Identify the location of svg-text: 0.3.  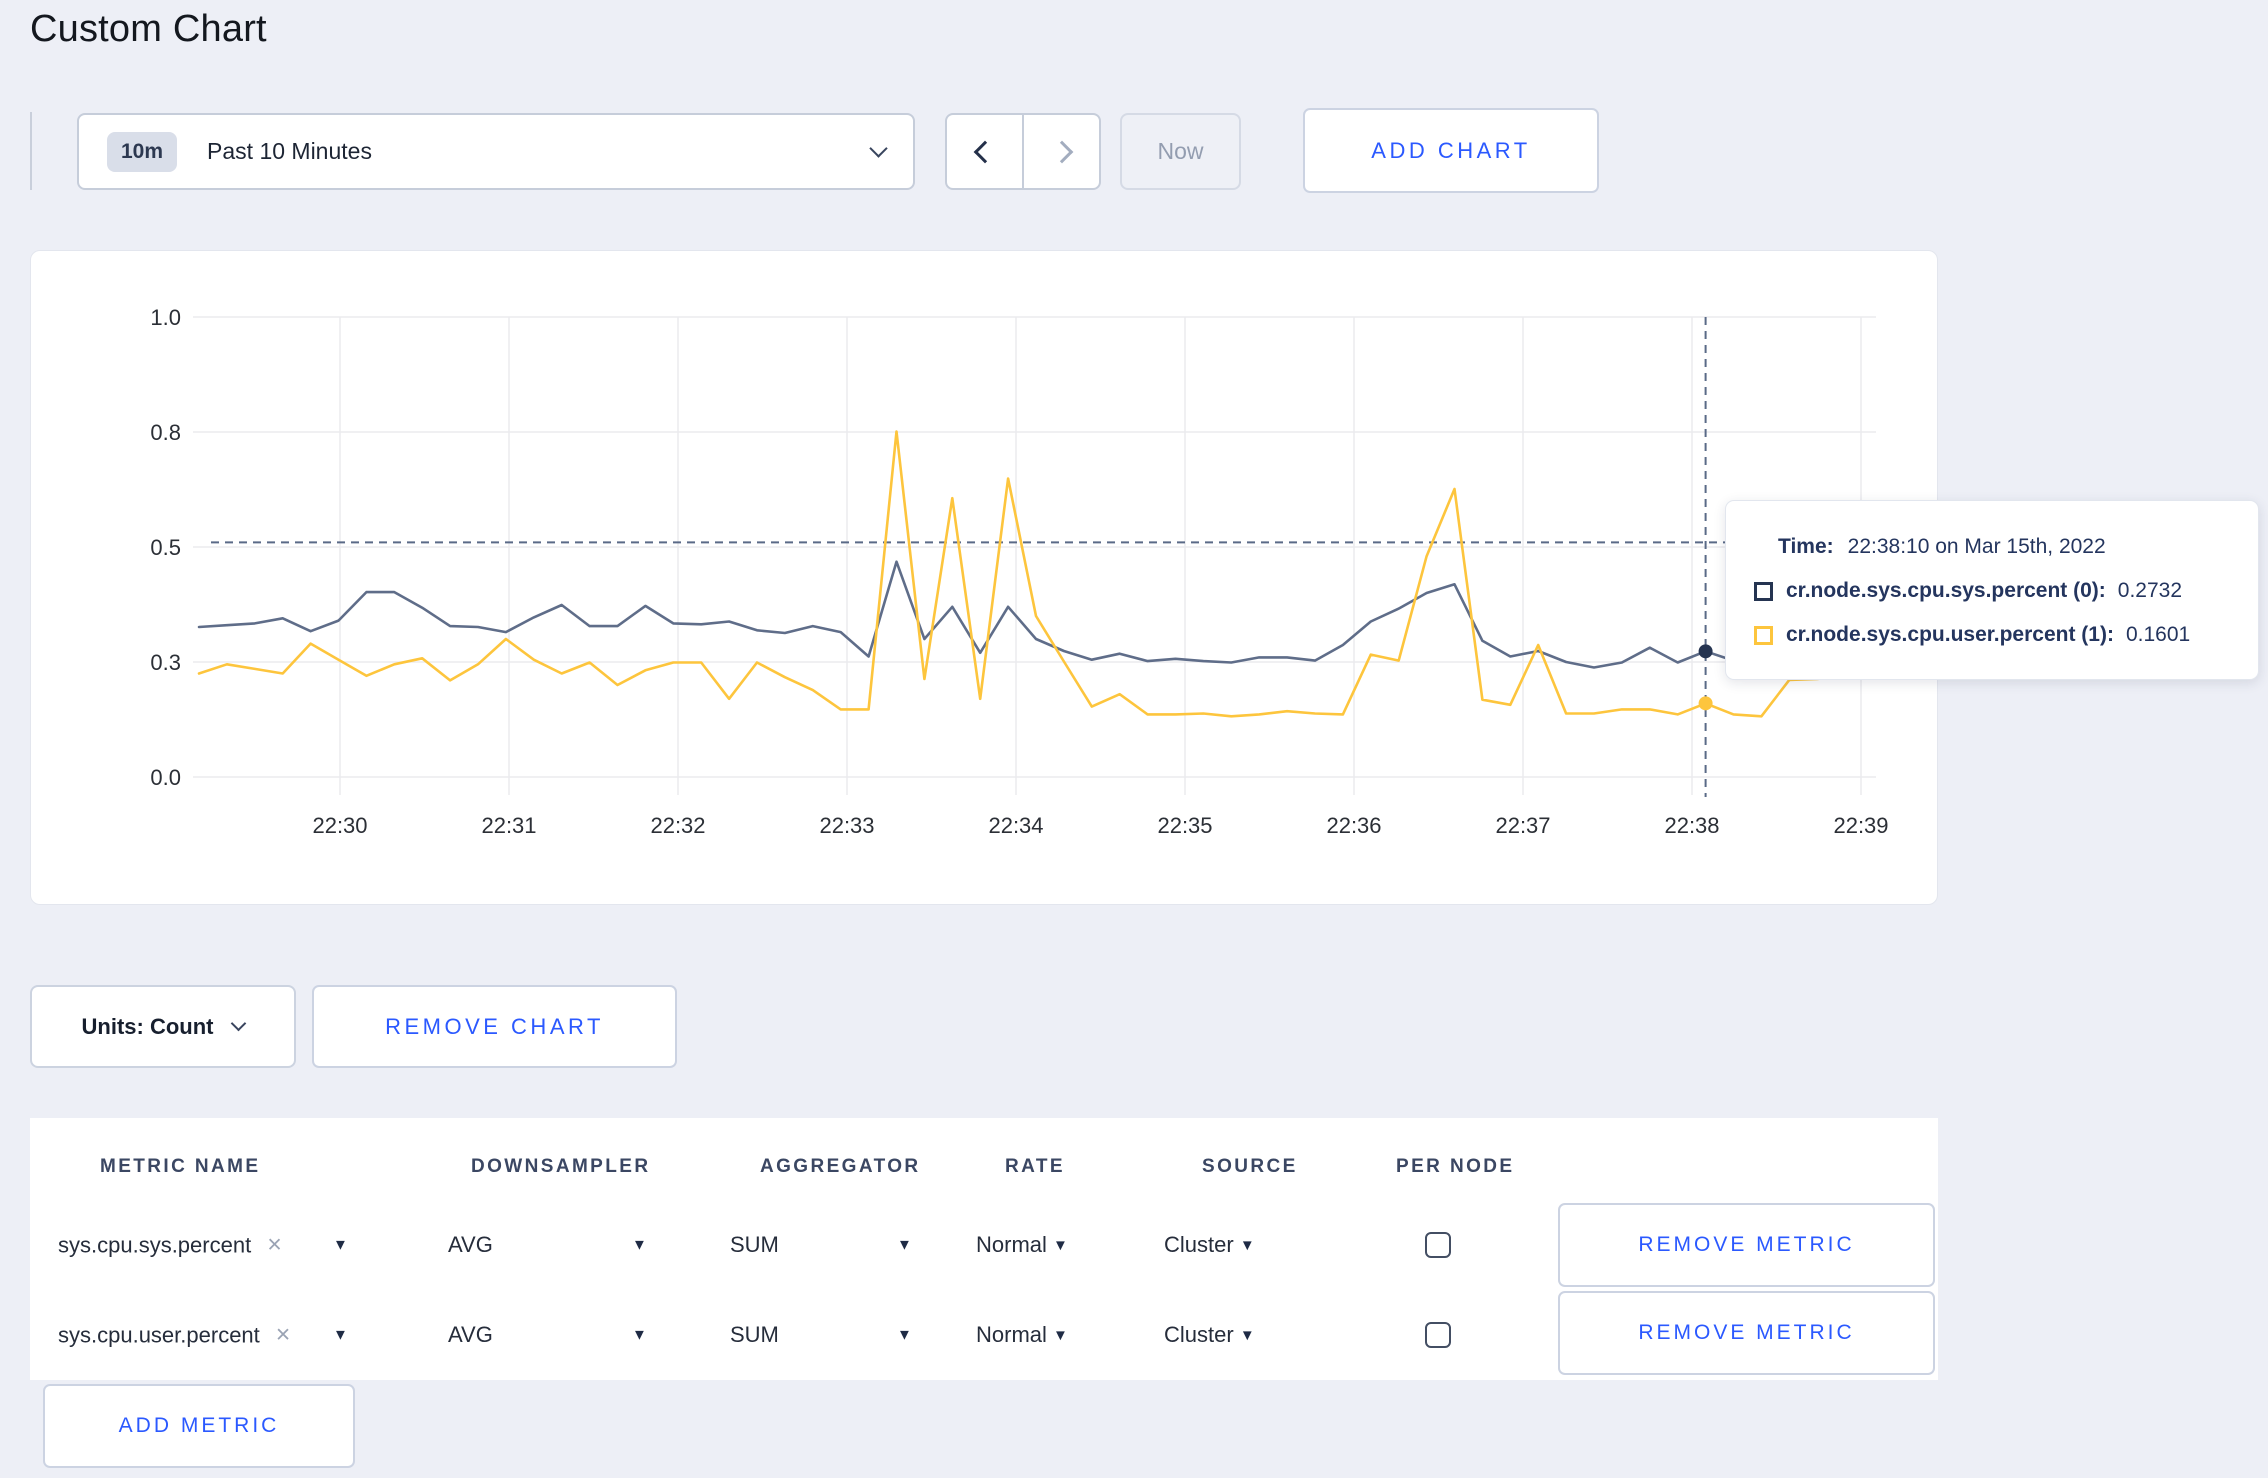
(165, 662).